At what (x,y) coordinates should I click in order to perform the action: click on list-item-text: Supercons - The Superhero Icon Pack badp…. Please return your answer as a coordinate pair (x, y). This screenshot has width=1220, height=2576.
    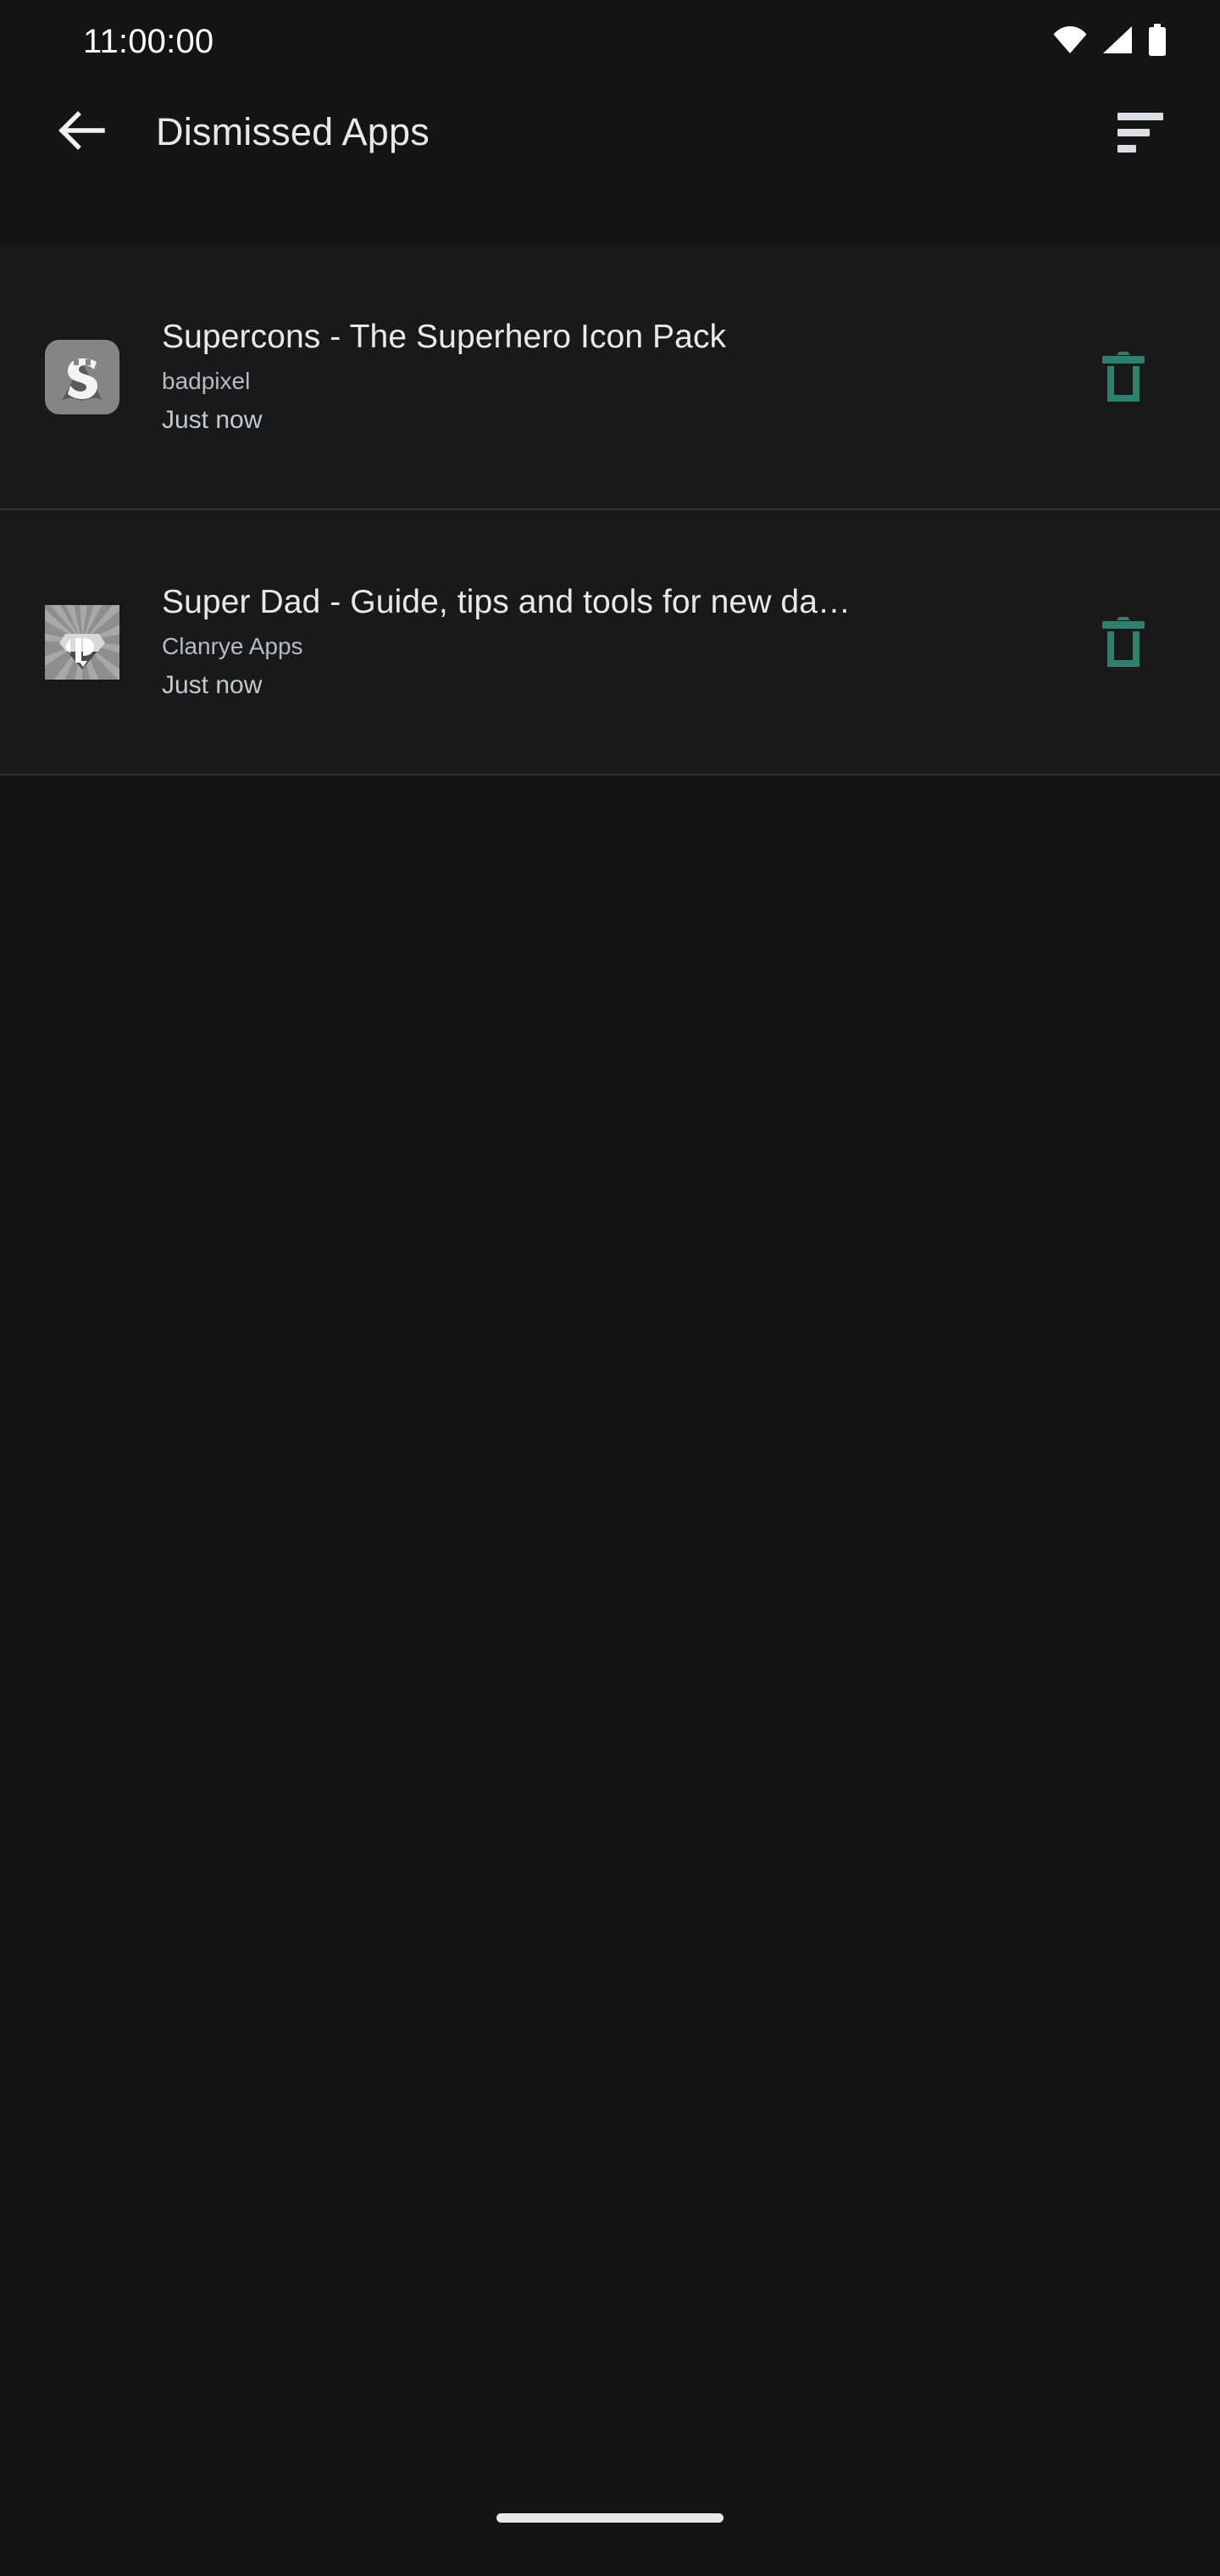
    Looking at the image, I should click on (609, 377).